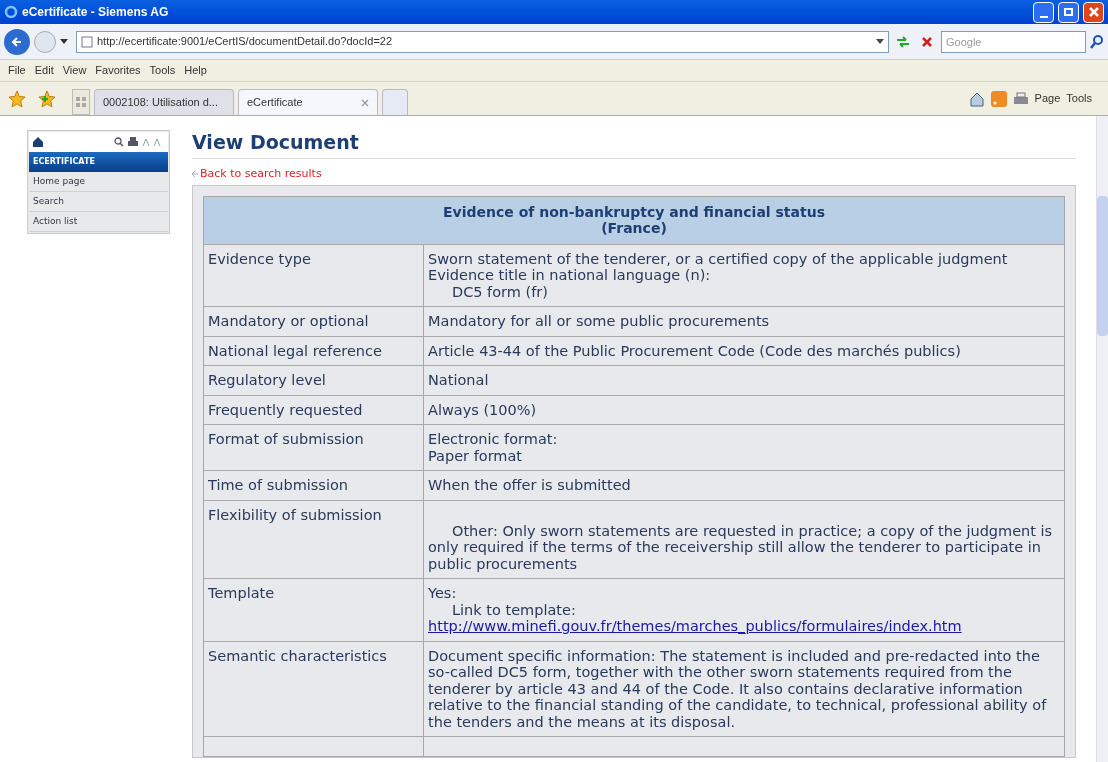 The height and width of the screenshot is (762, 1108). Describe the element at coordinates (476, 455) in the screenshot. I see `cell-text: Paper format` at that location.